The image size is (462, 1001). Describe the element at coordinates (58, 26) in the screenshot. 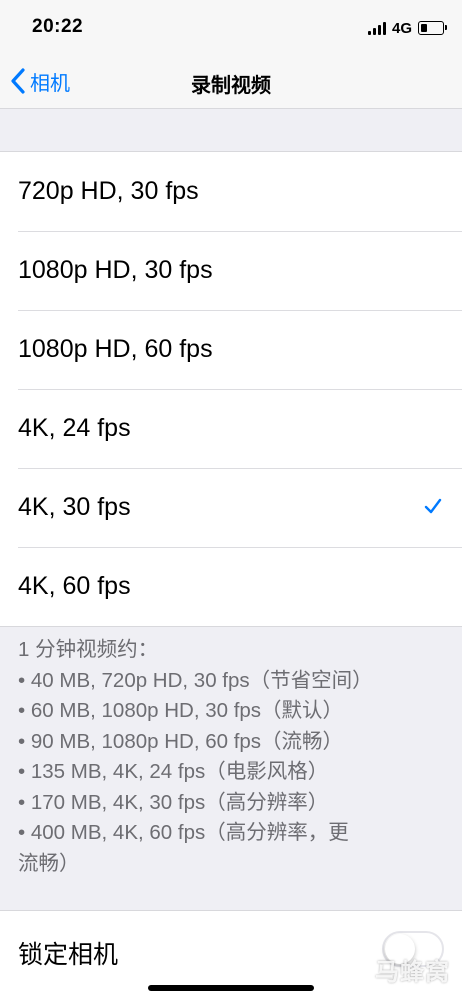

I see `status-time: 20:22` at that location.